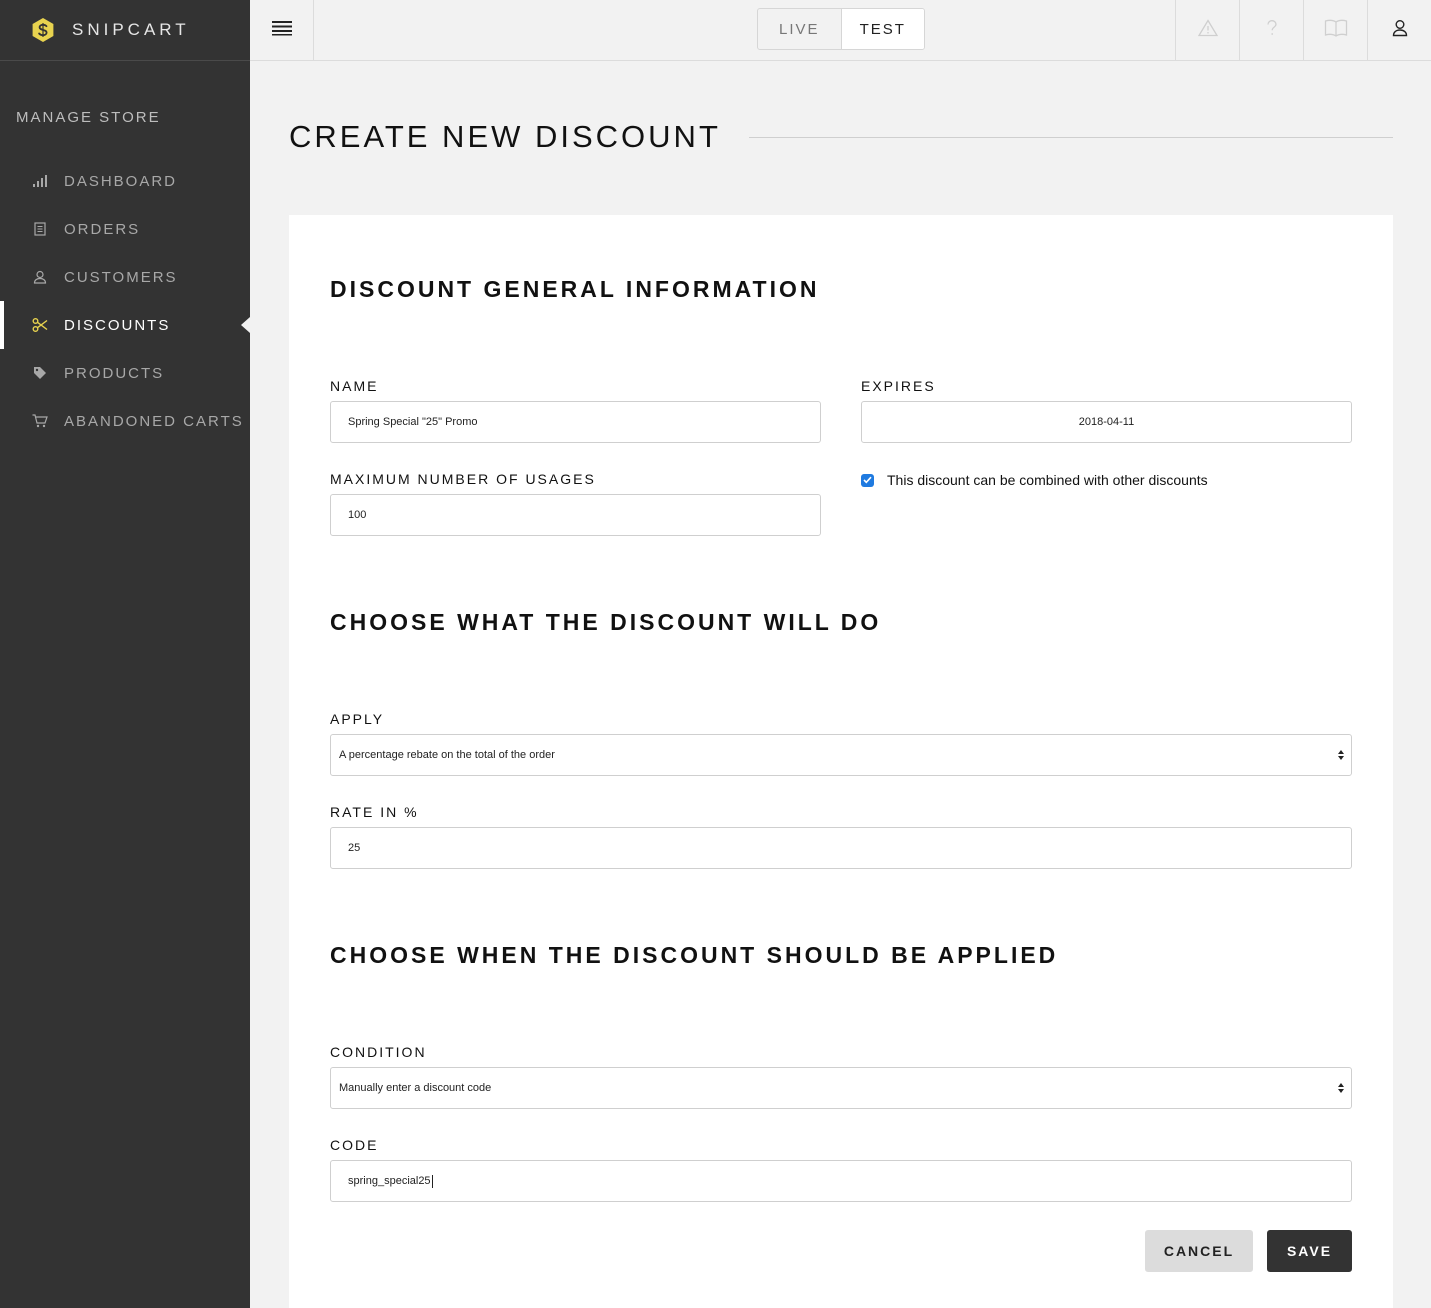  What do you see at coordinates (389, 1181) in the screenshot?
I see `code-input-value: spring_special25` at bounding box center [389, 1181].